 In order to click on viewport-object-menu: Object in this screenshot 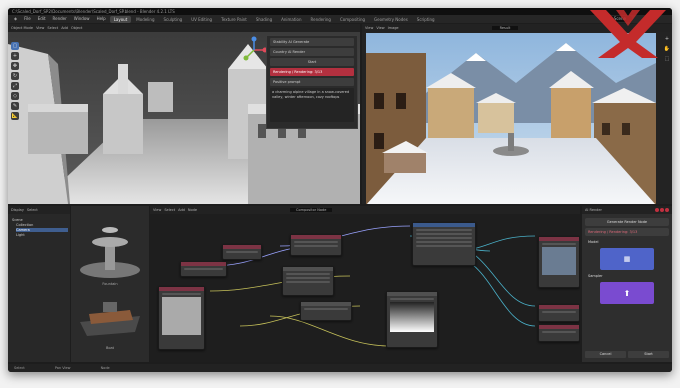, I will do `click(76, 28)`.